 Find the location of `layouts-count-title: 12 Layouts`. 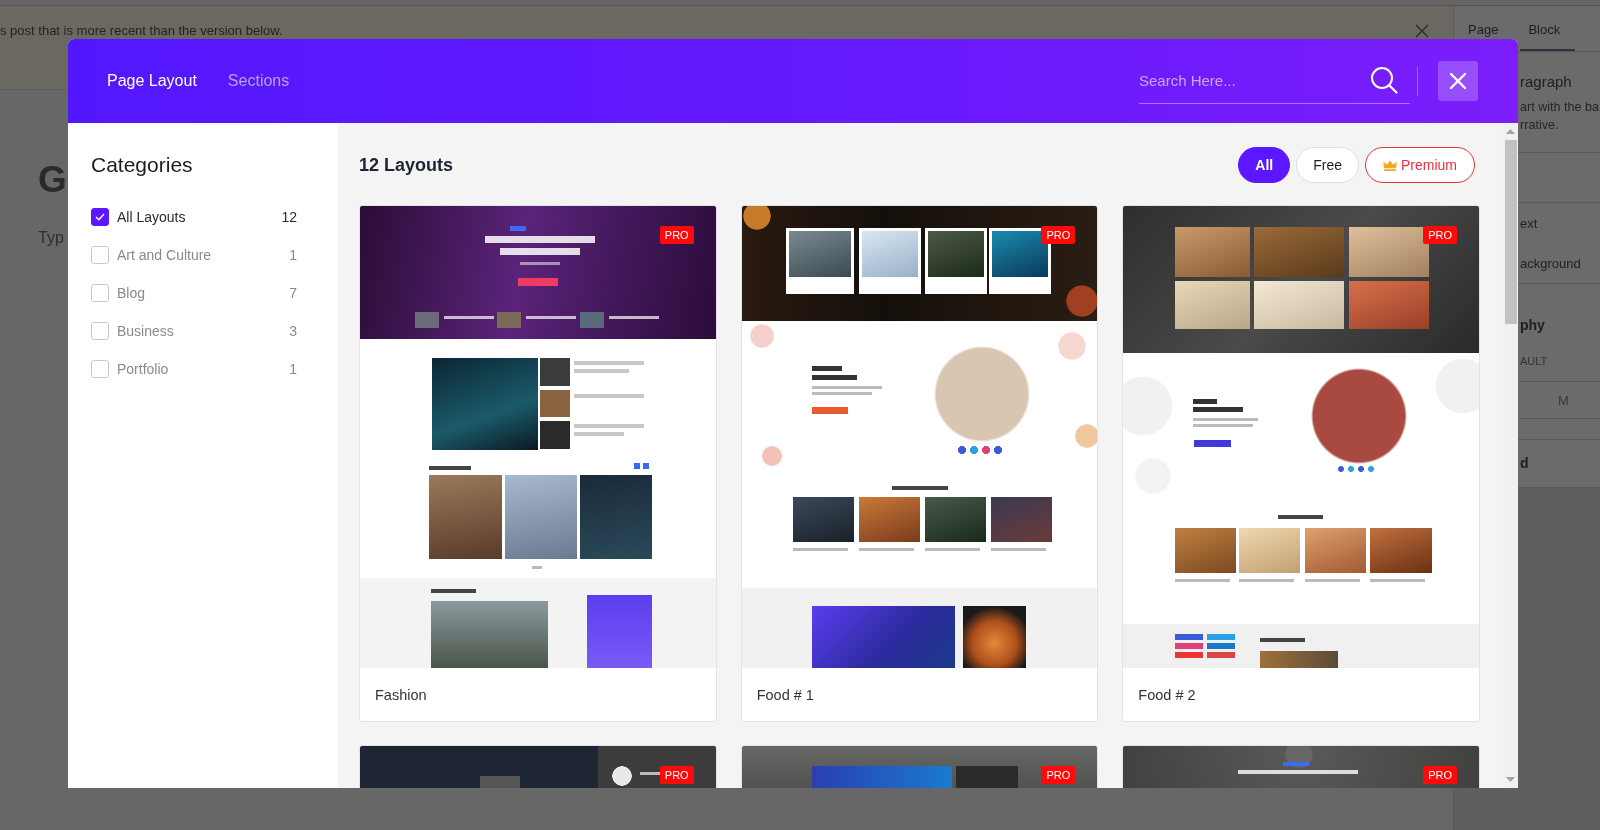

layouts-count-title: 12 Layouts is located at coordinates (406, 165).